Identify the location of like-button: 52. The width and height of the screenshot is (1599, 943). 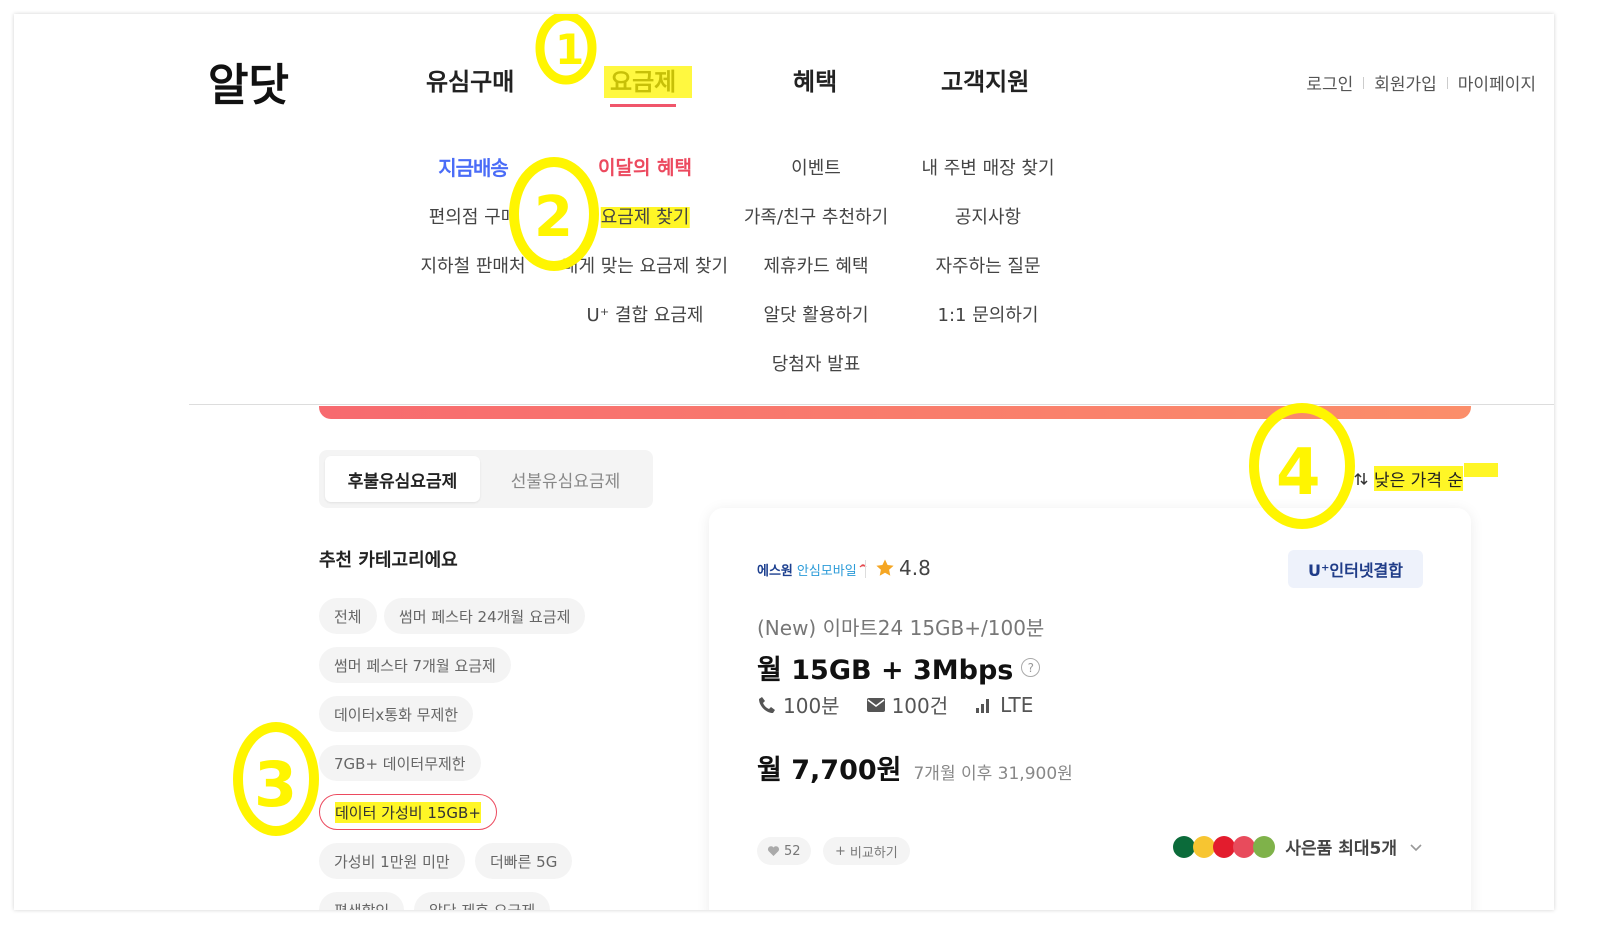
(784, 851).